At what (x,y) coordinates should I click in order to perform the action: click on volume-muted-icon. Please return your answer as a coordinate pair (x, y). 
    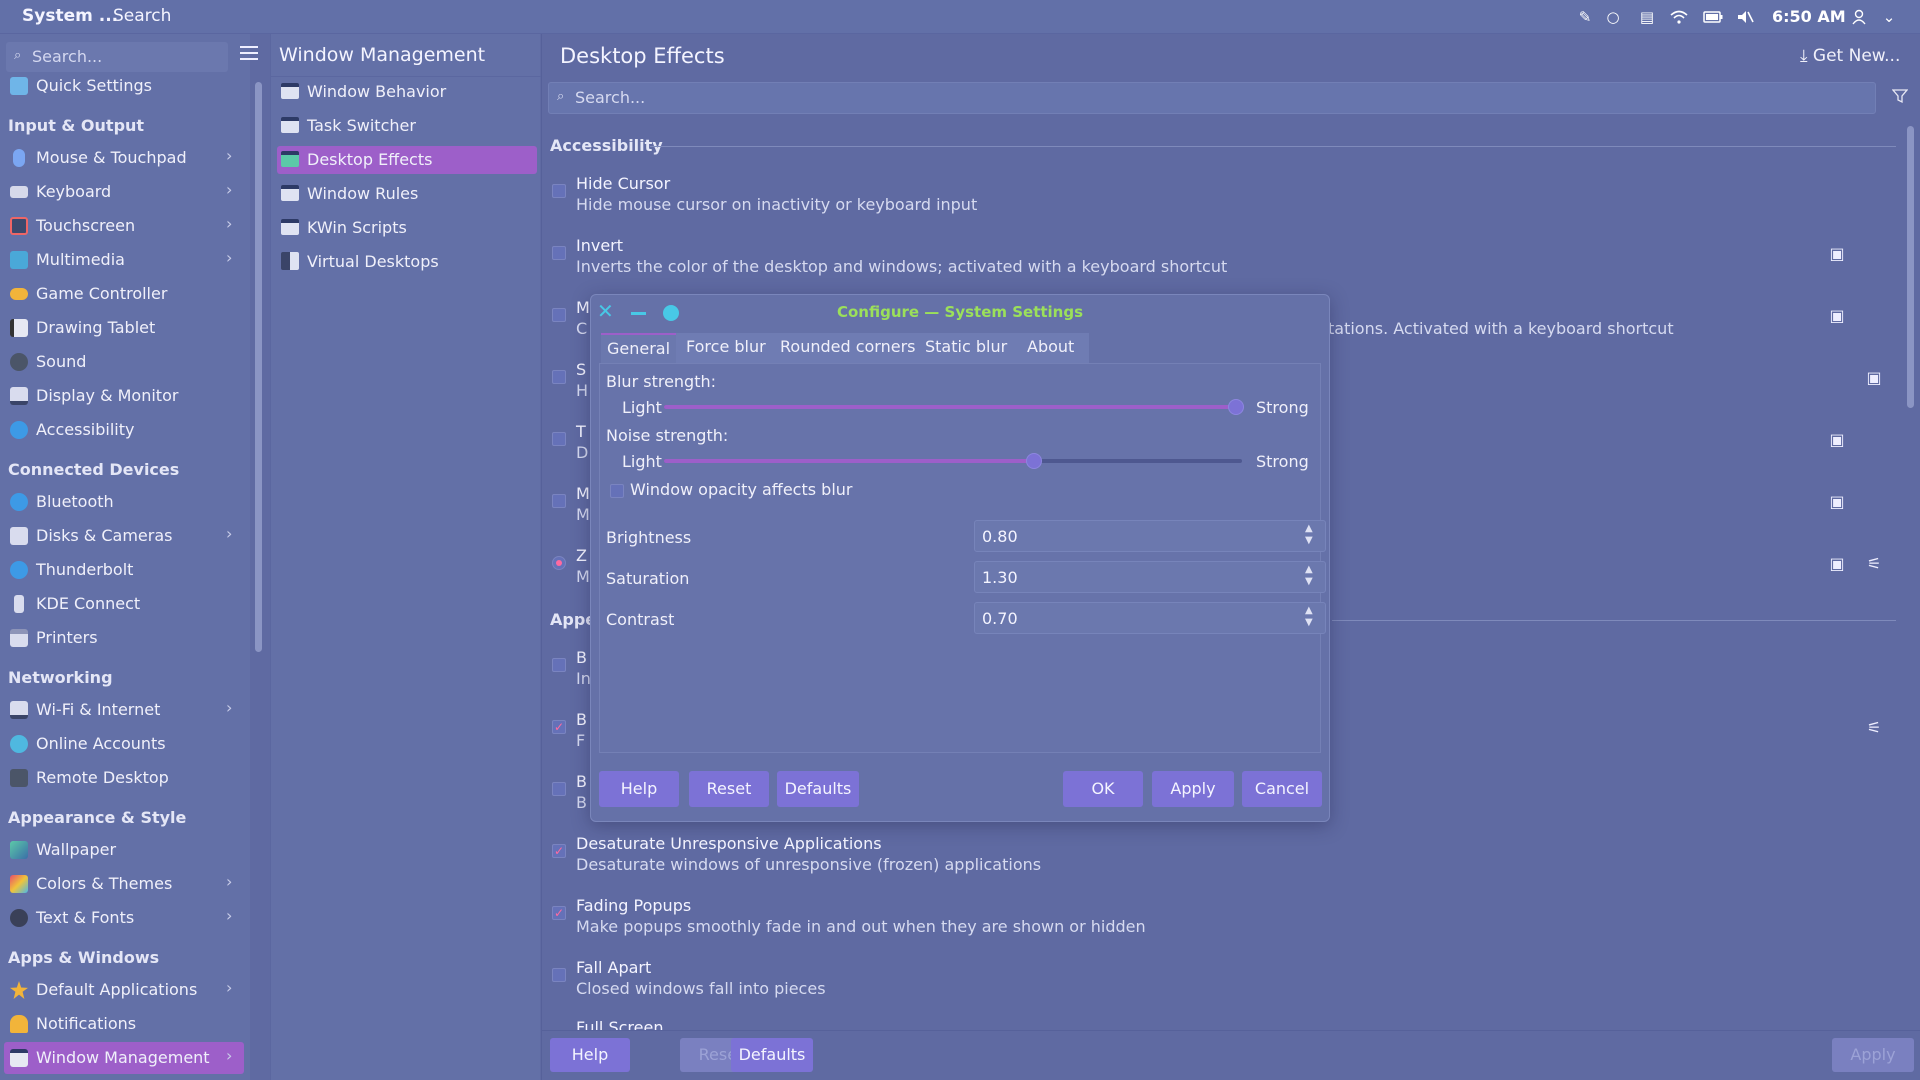
    Looking at the image, I should click on (1745, 17).